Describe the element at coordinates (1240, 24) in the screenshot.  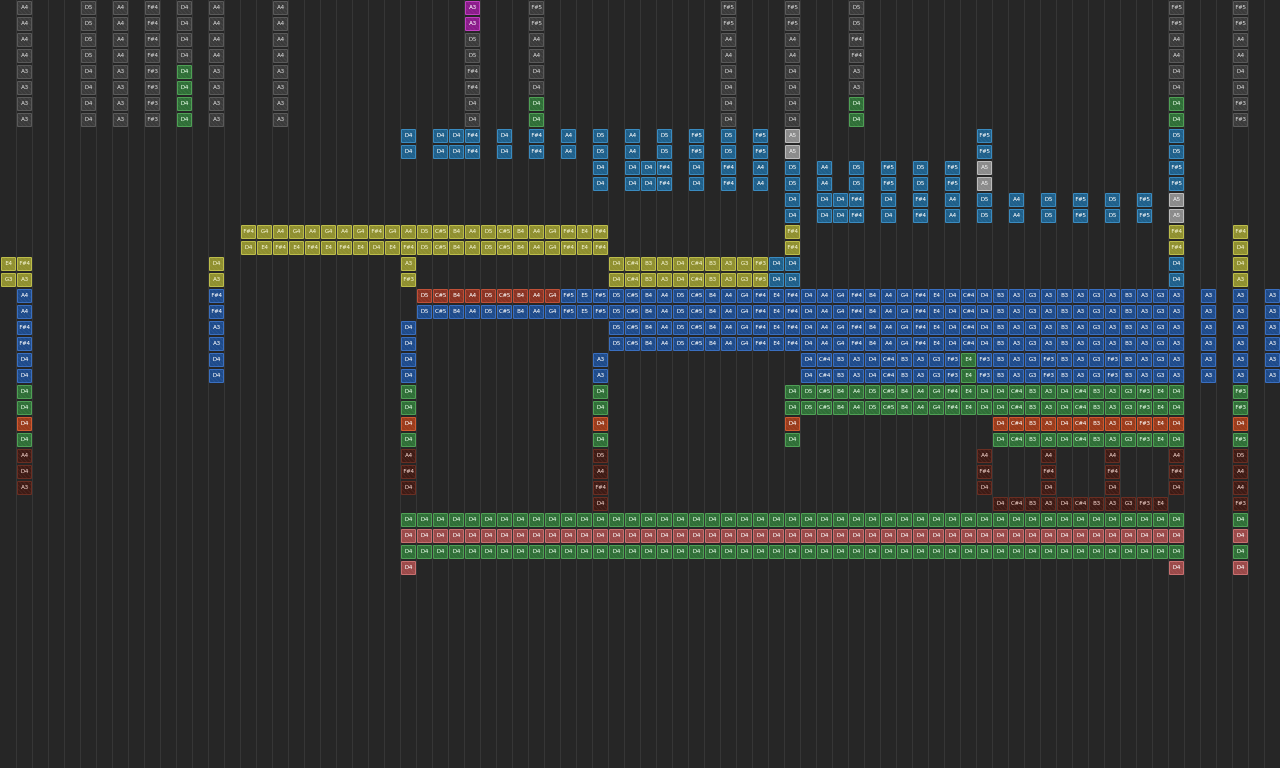
I see `note-cell: F#5` at that location.